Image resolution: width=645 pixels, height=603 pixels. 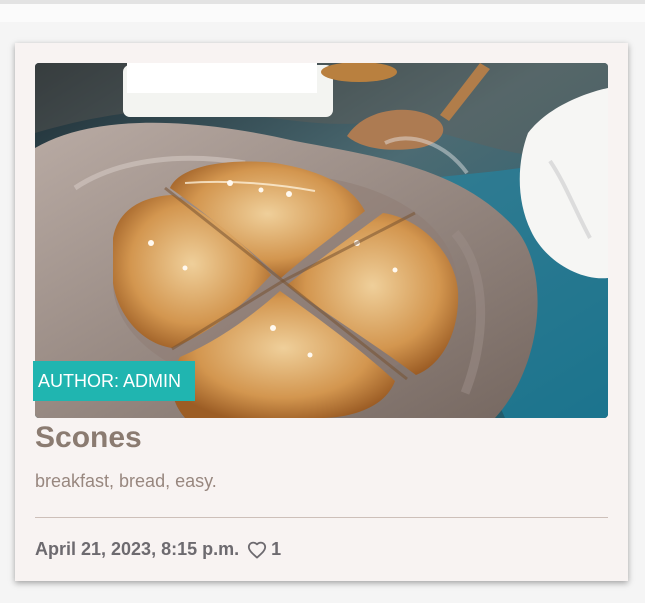 I want to click on heart-icon, so click(x=257, y=550).